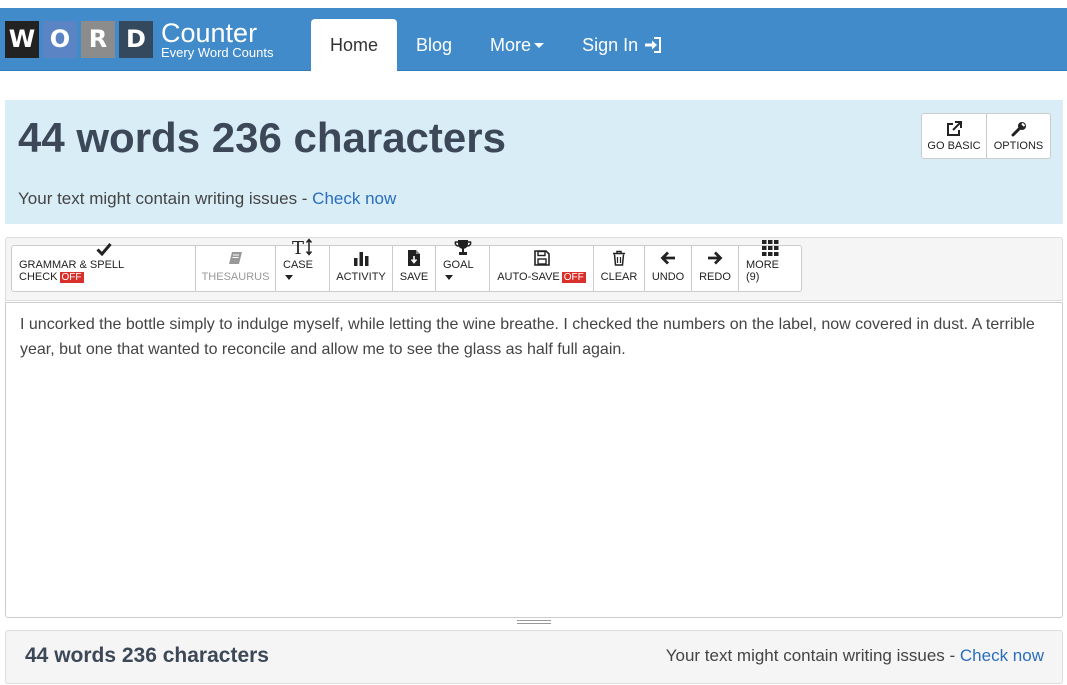 The width and height of the screenshot is (1067, 685). I want to click on external-link-icon, so click(954, 128).